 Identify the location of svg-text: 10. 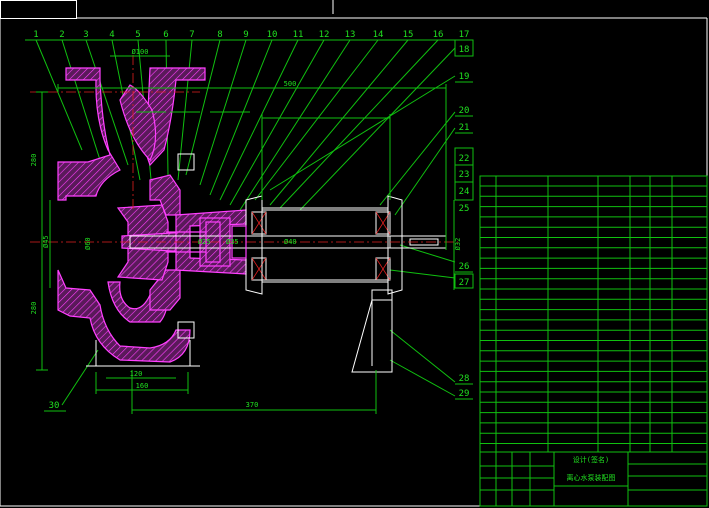
(272, 35).